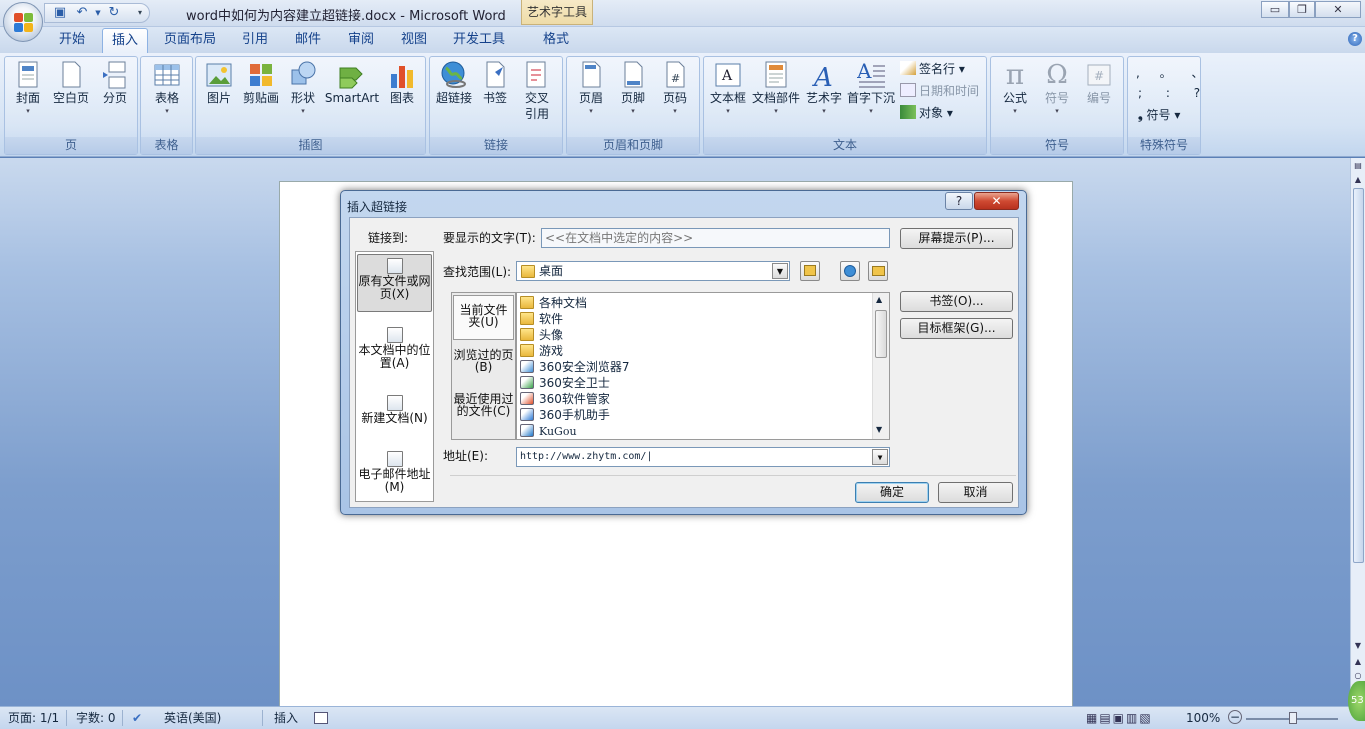 This screenshot has height=729, width=1365. I want to click on customize-qat-icon: ▾, so click(140, 13).